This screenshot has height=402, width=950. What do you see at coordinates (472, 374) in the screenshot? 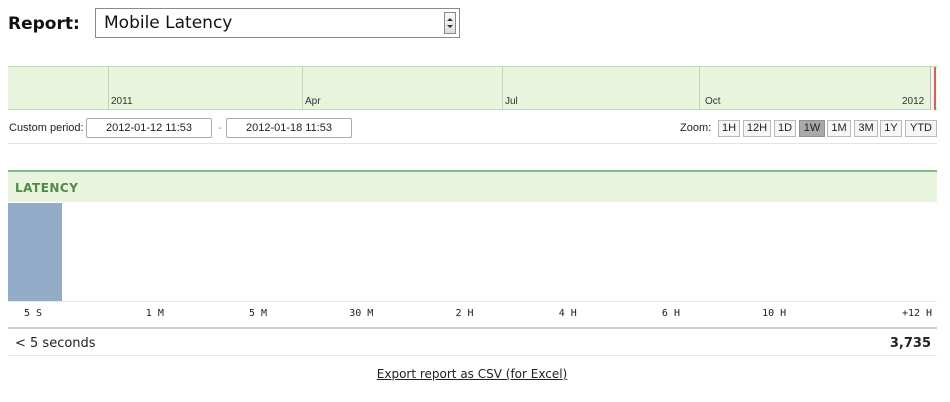
I see `export-csv-link: Export report as CSV (for Excel)` at bounding box center [472, 374].